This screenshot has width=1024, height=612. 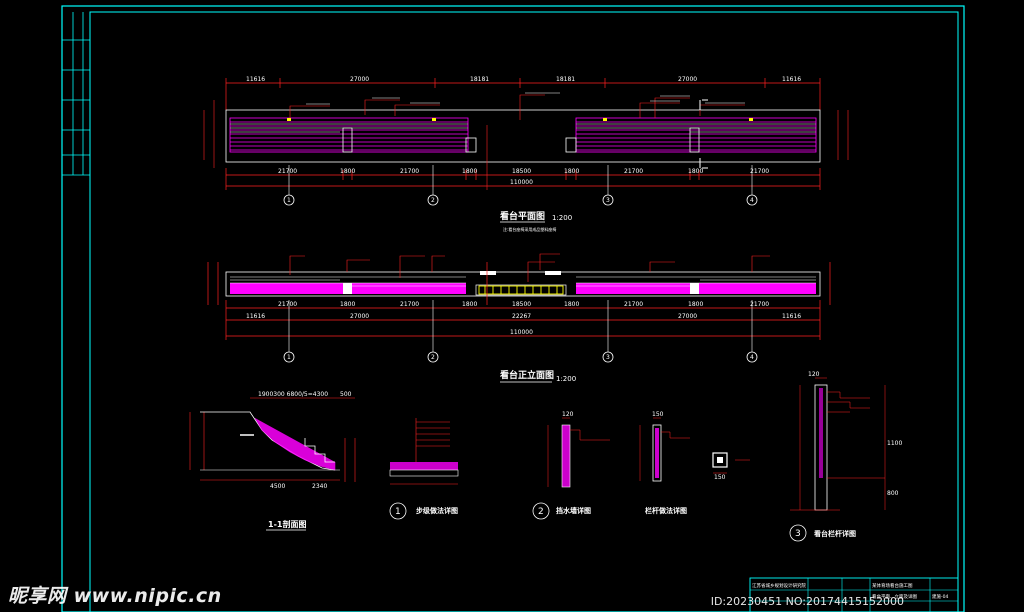 What do you see at coordinates (523, 79) in the screenshot?
I see `plan-top-dims: 11616 27000 18181 18181 27000 11616` at bounding box center [523, 79].